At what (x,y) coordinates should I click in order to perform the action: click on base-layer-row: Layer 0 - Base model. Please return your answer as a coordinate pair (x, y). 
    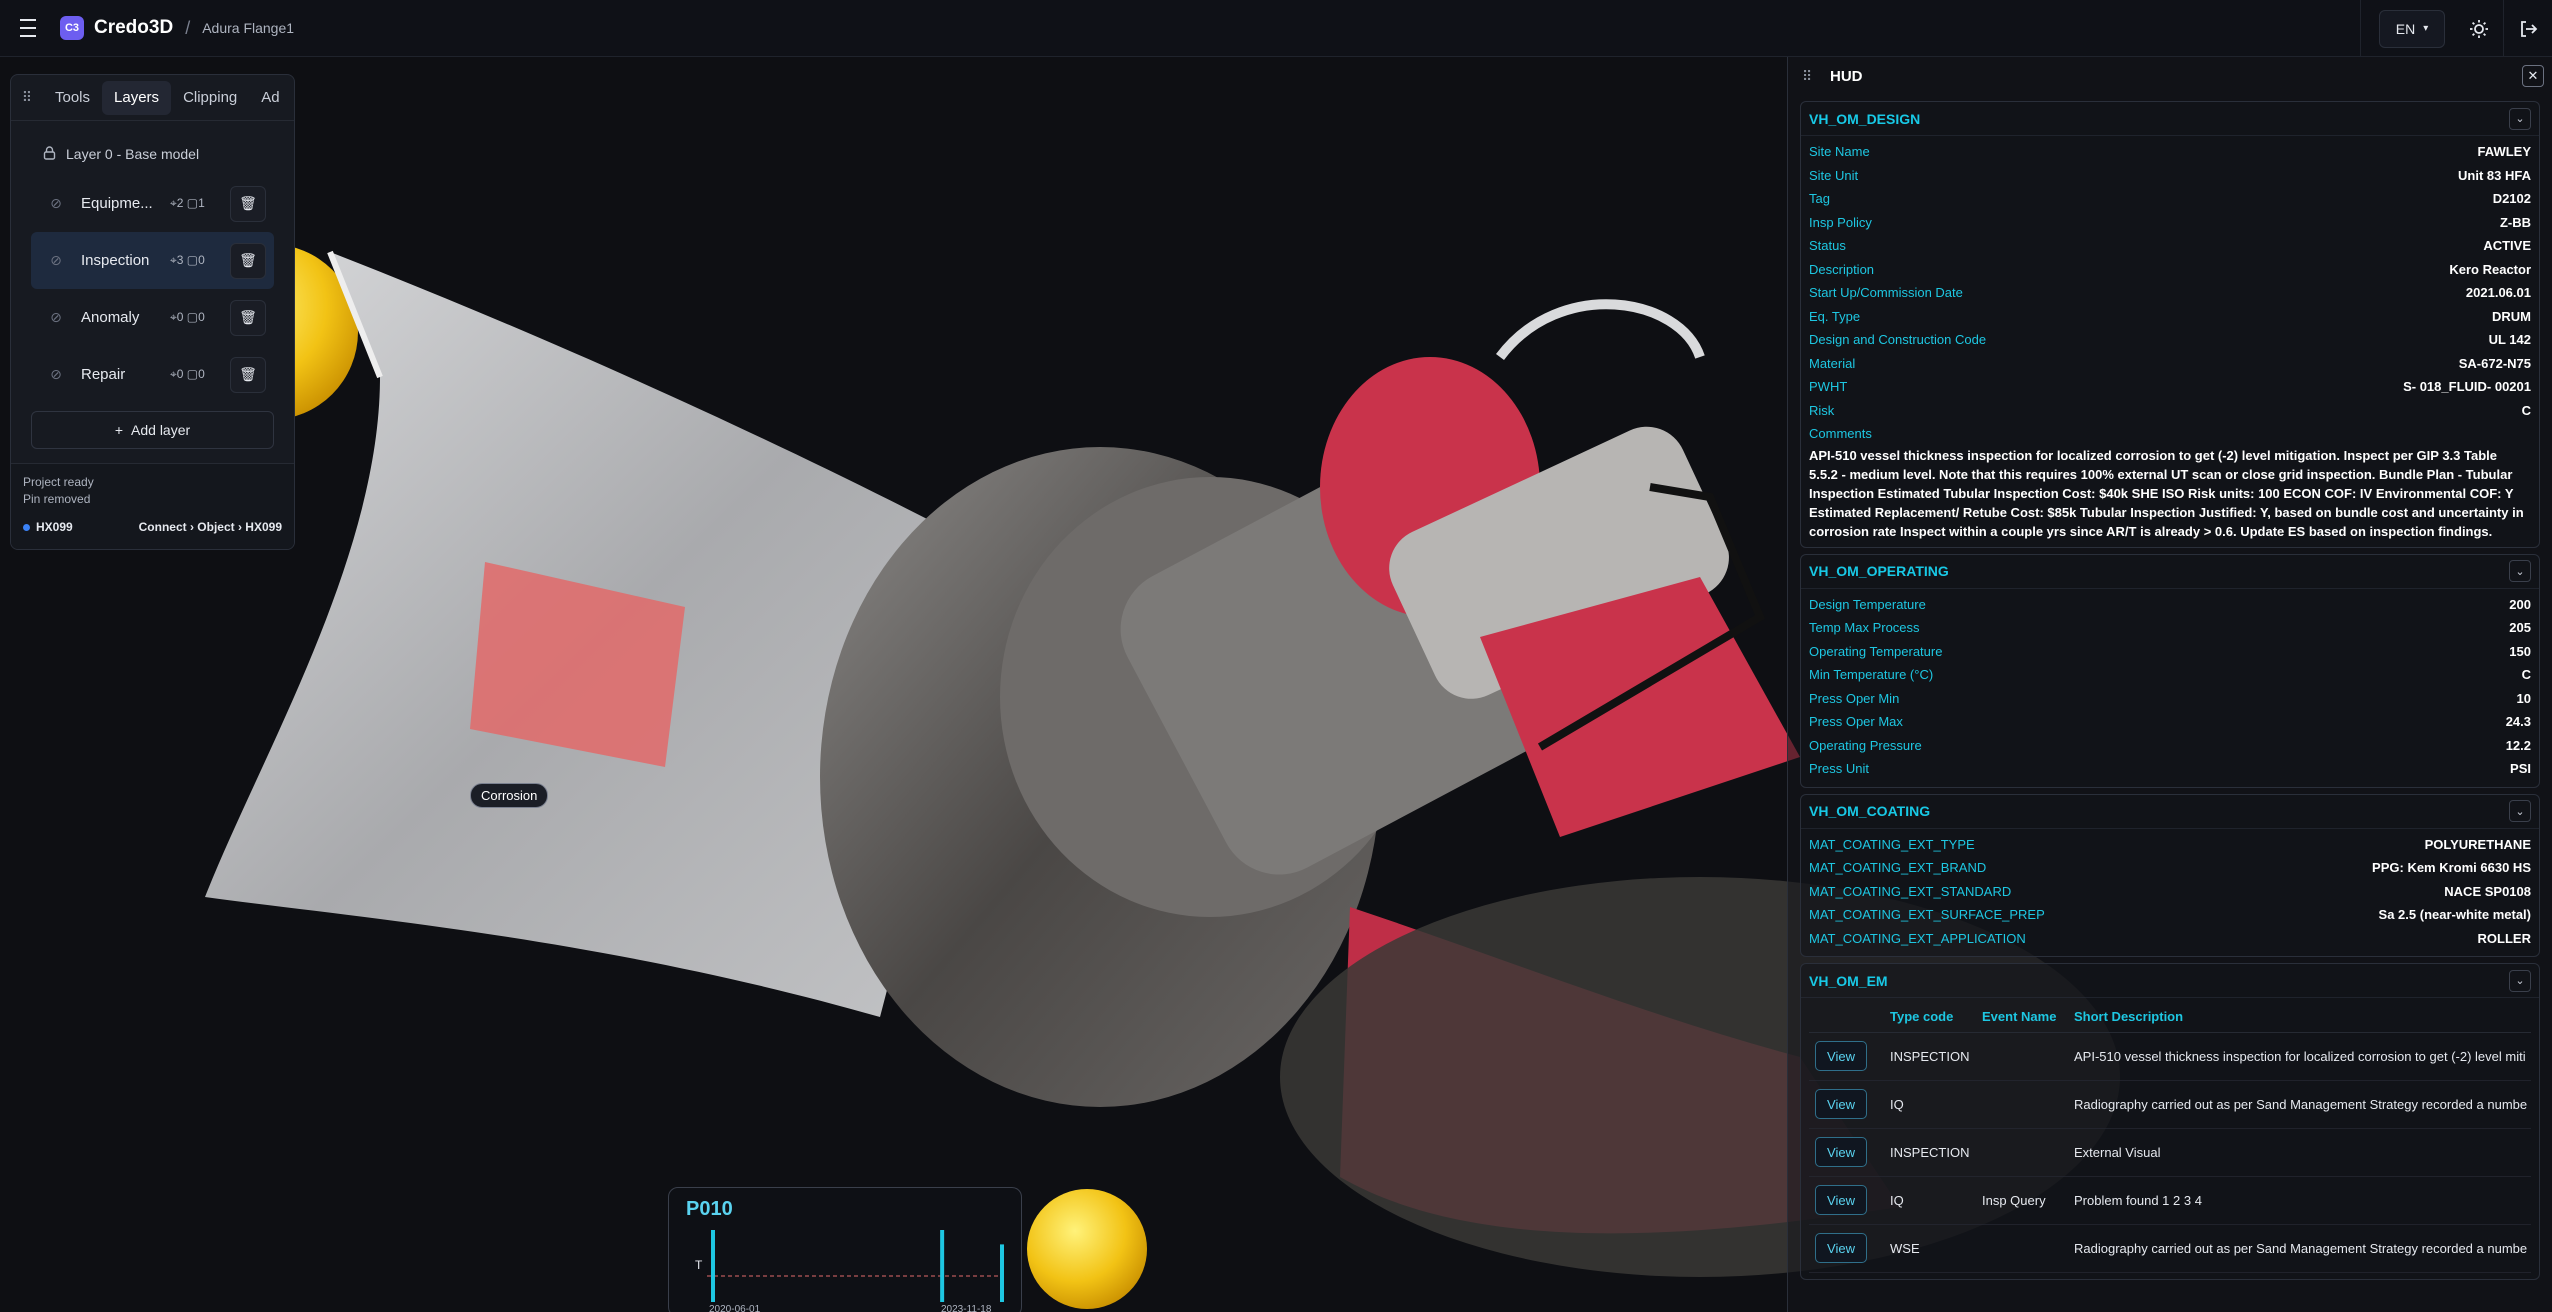
    Looking at the image, I should click on (152, 154).